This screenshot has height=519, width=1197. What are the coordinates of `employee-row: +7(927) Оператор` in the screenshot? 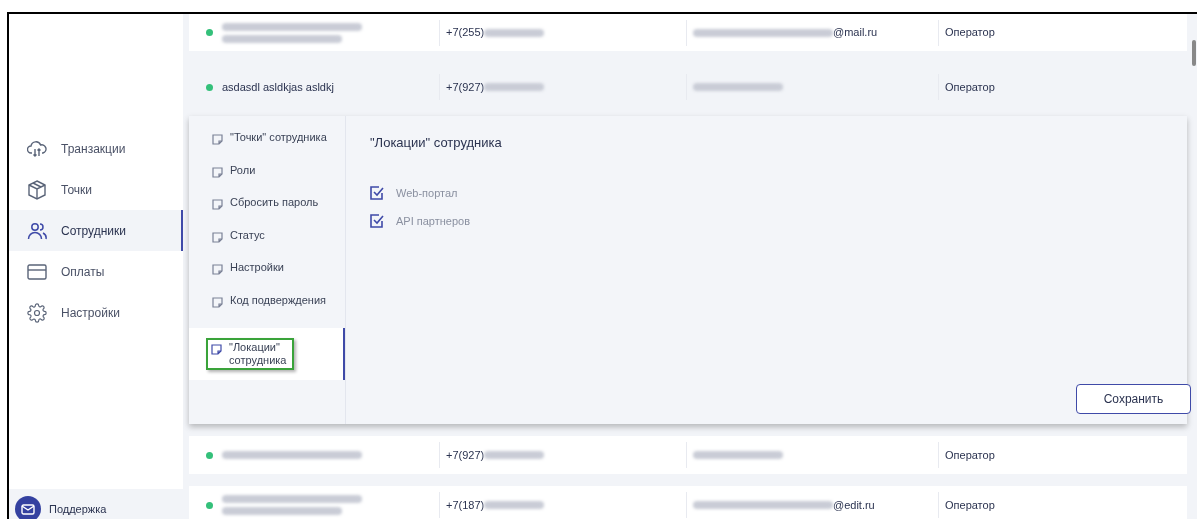 It's located at (688, 455).